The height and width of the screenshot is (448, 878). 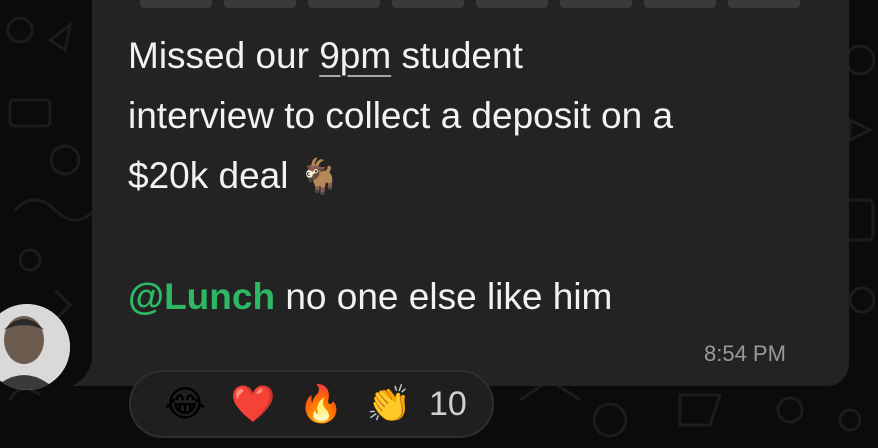 I want to click on message-line-5: @Lunch no one else like him, so click(x=478, y=297).